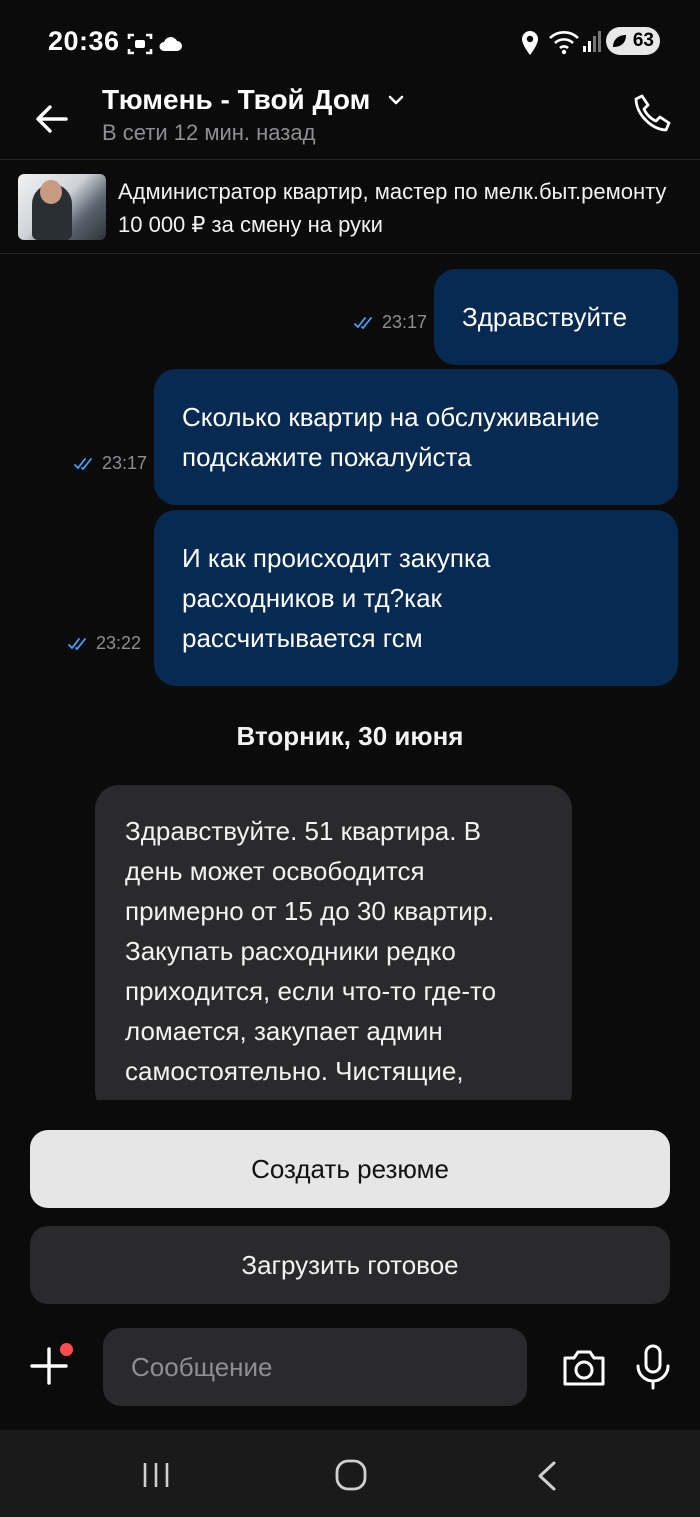  What do you see at coordinates (62, 207) in the screenshot?
I see `vacancy-thumbnail` at bounding box center [62, 207].